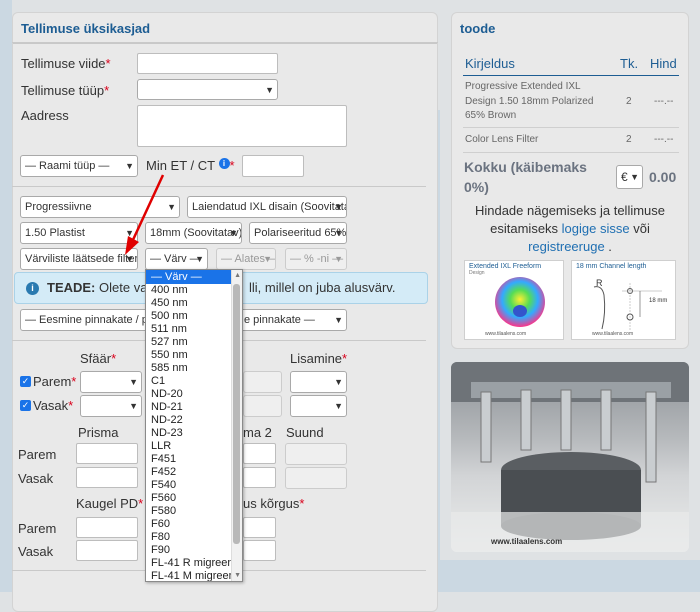 Image resolution: width=700 pixels, height=612 pixels. I want to click on prism-label: Prisma, so click(98, 432).